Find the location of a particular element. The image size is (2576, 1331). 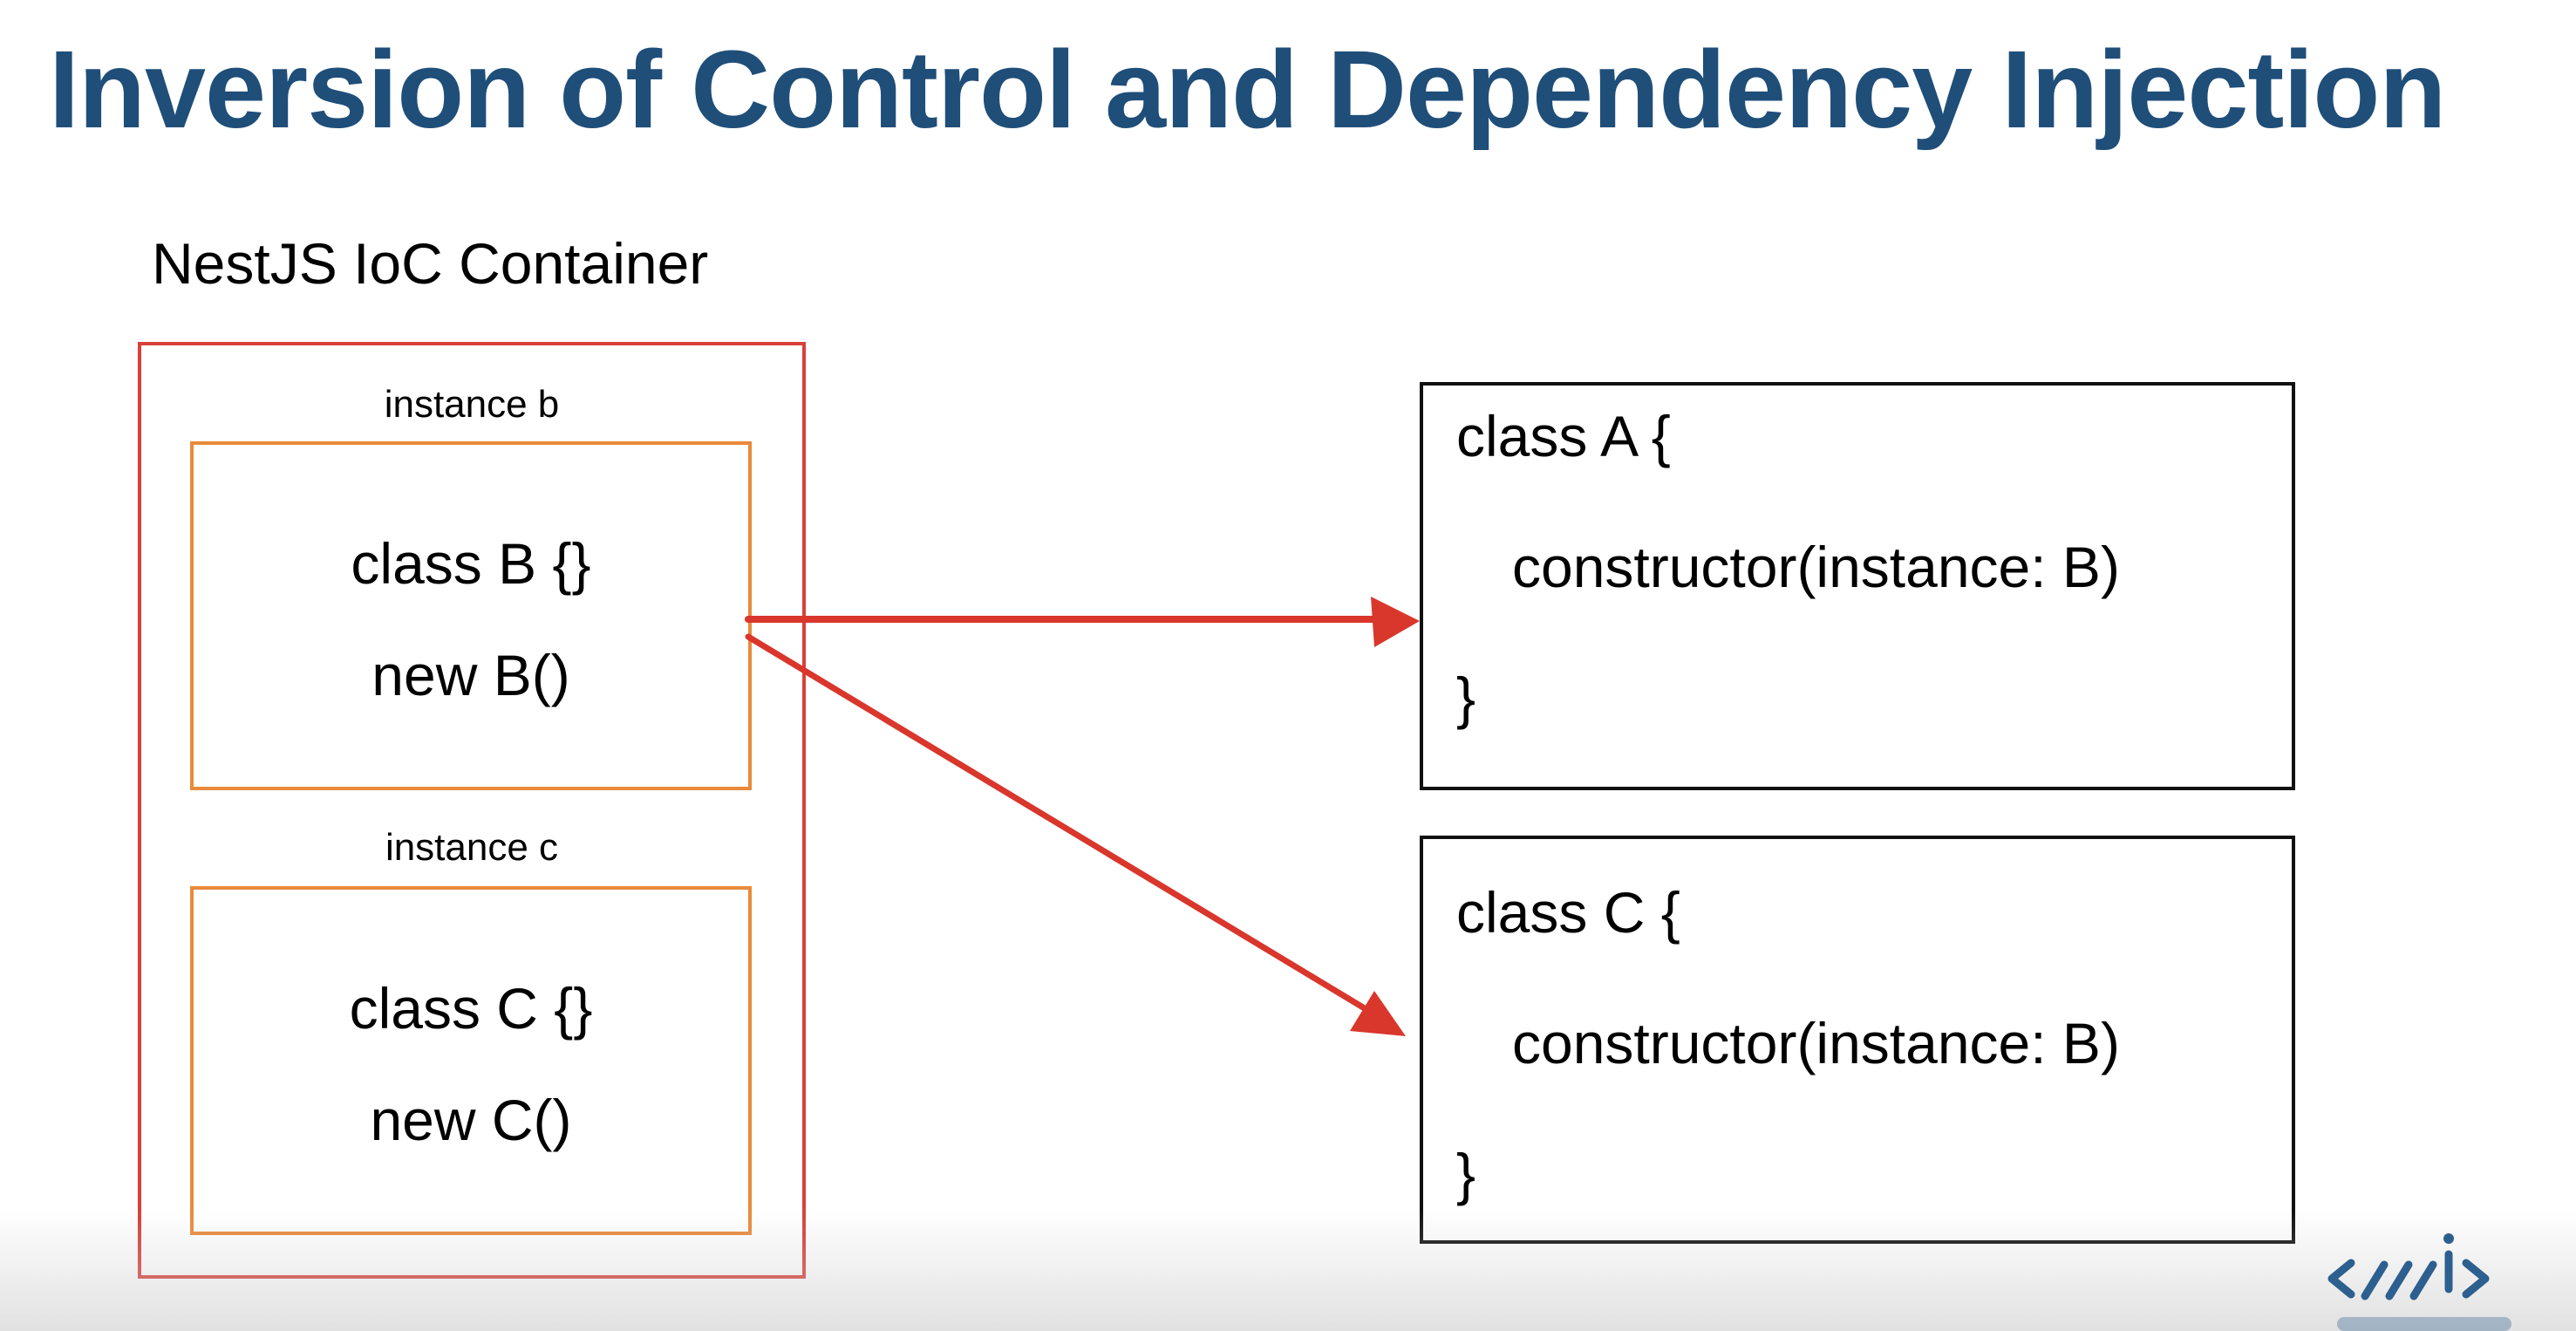

instance-b-class-line: class B {} is located at coordinates (471, 563).